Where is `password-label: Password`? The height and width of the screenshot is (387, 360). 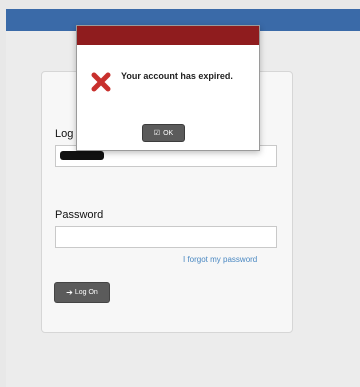 password-label: Password is located at coordinates (79, 215).